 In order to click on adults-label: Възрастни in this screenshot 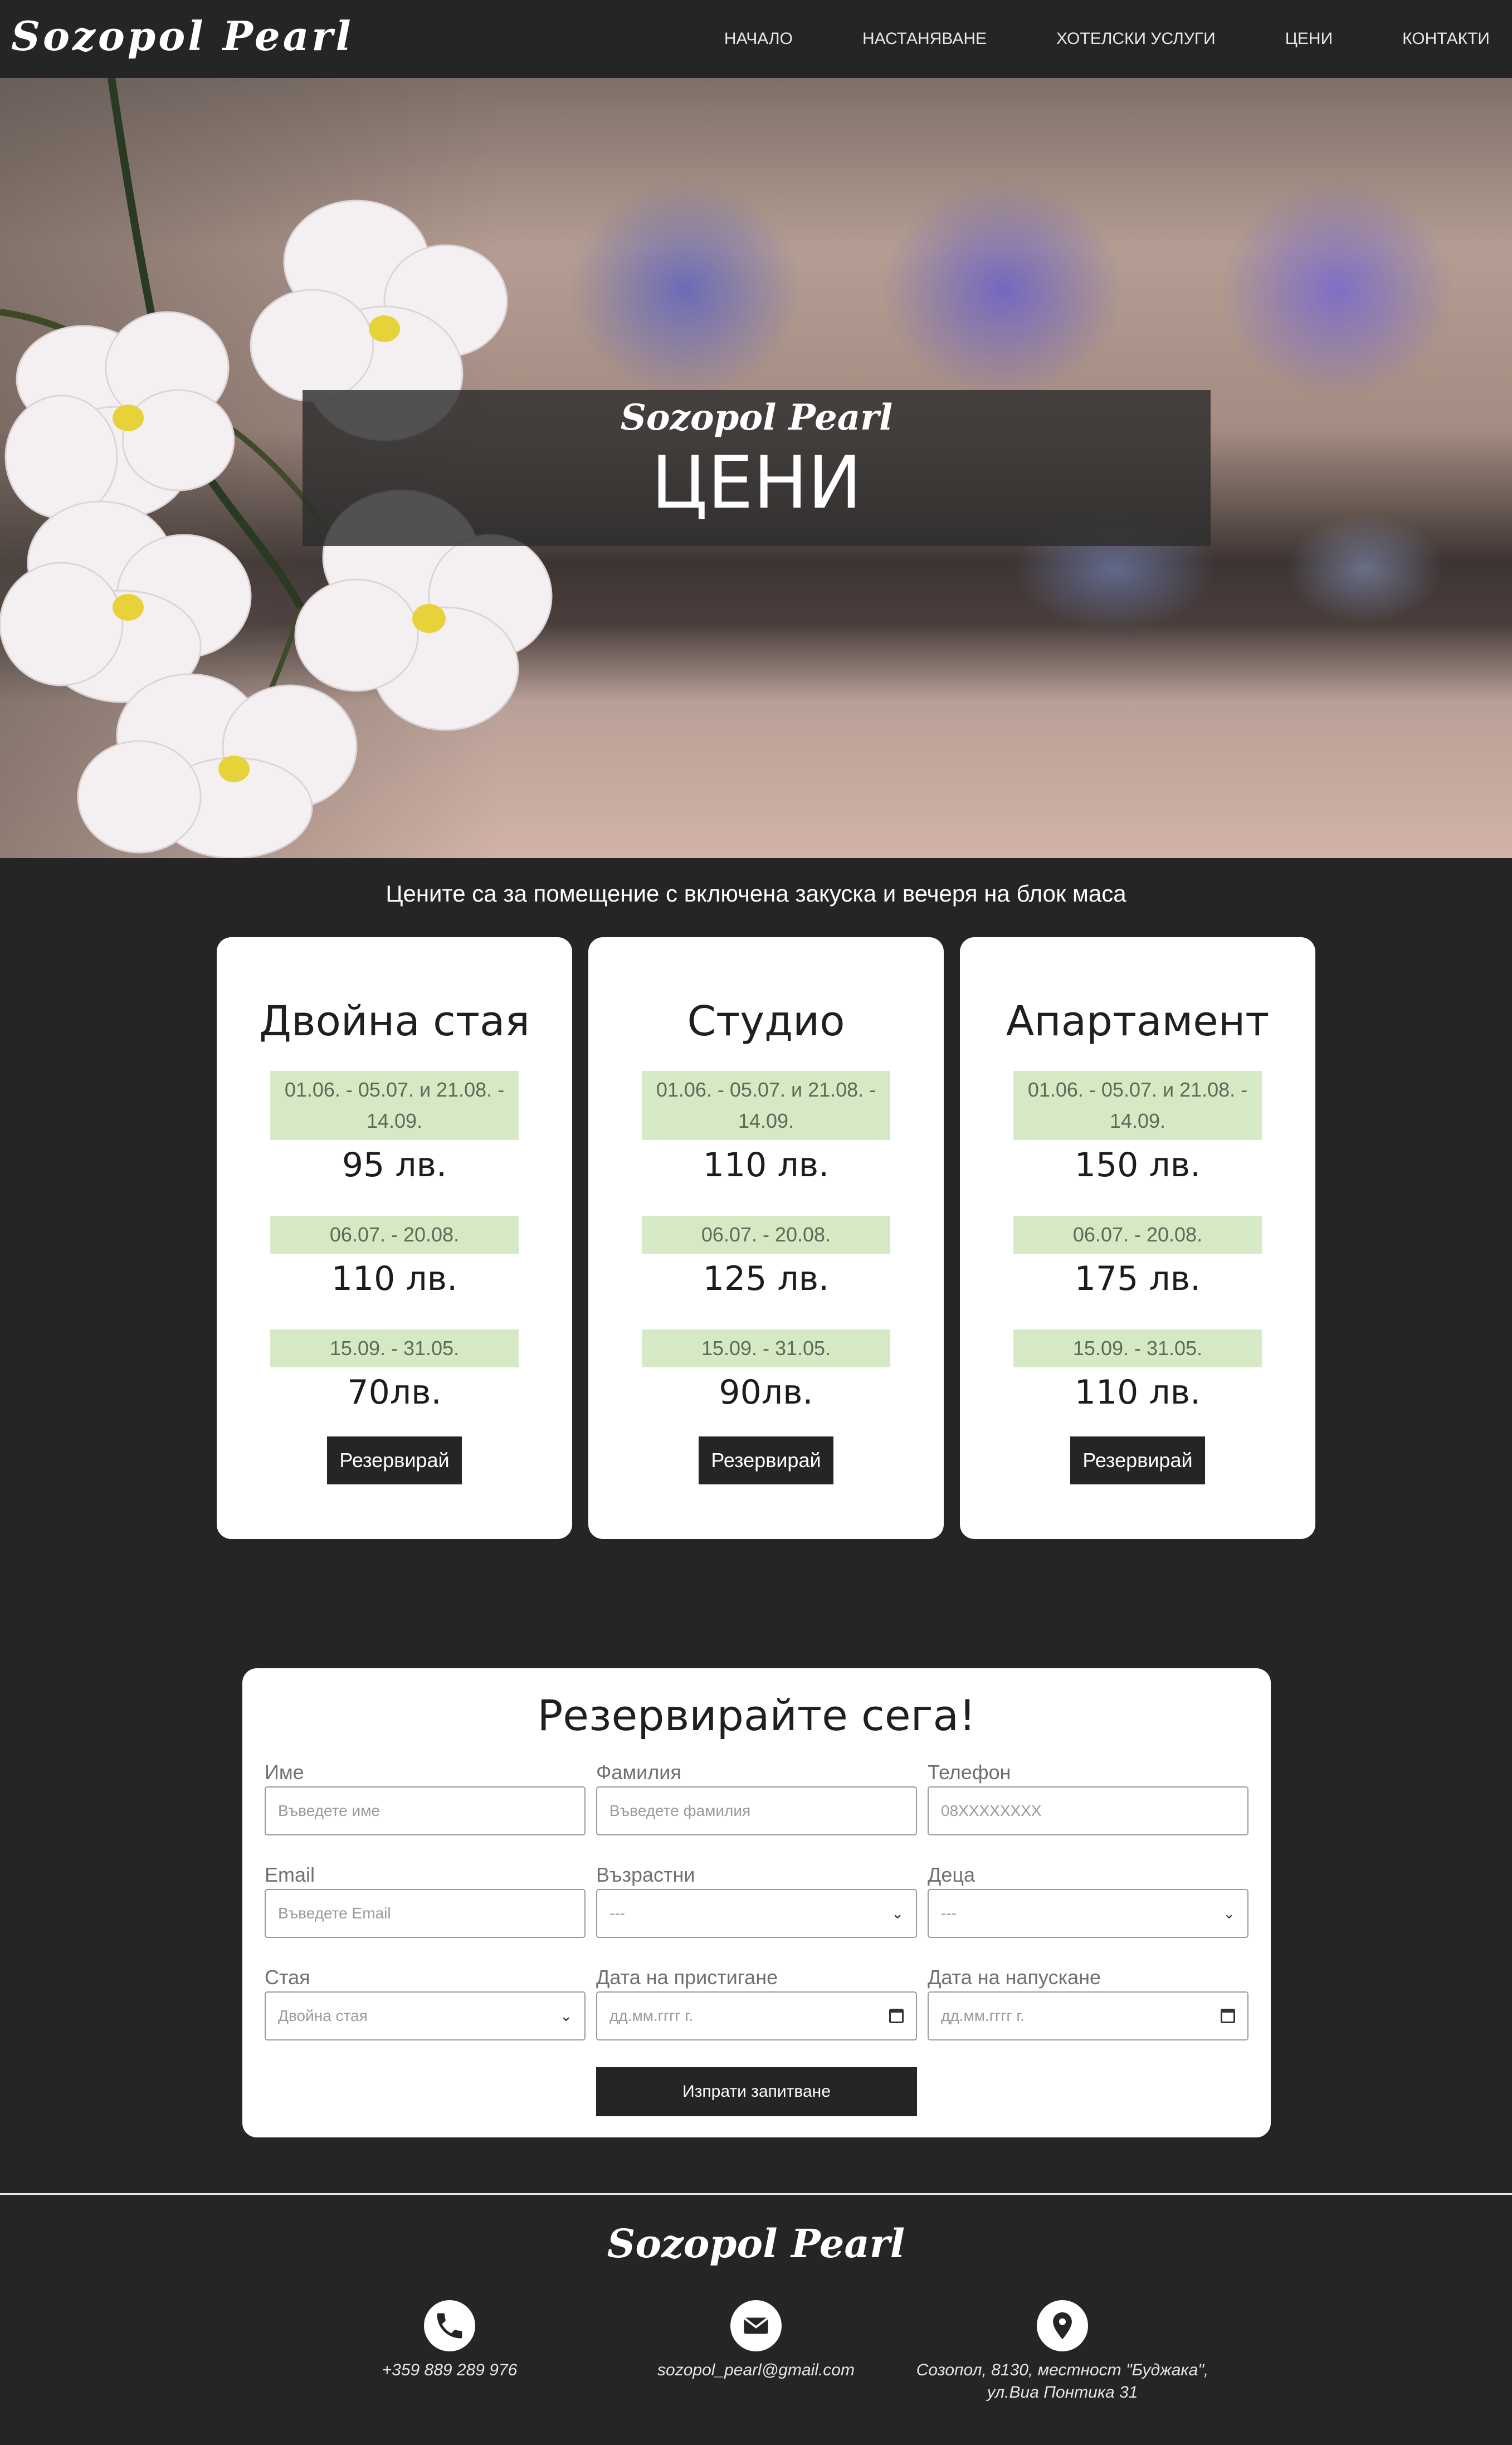, I will do `click(645, 1874)`.